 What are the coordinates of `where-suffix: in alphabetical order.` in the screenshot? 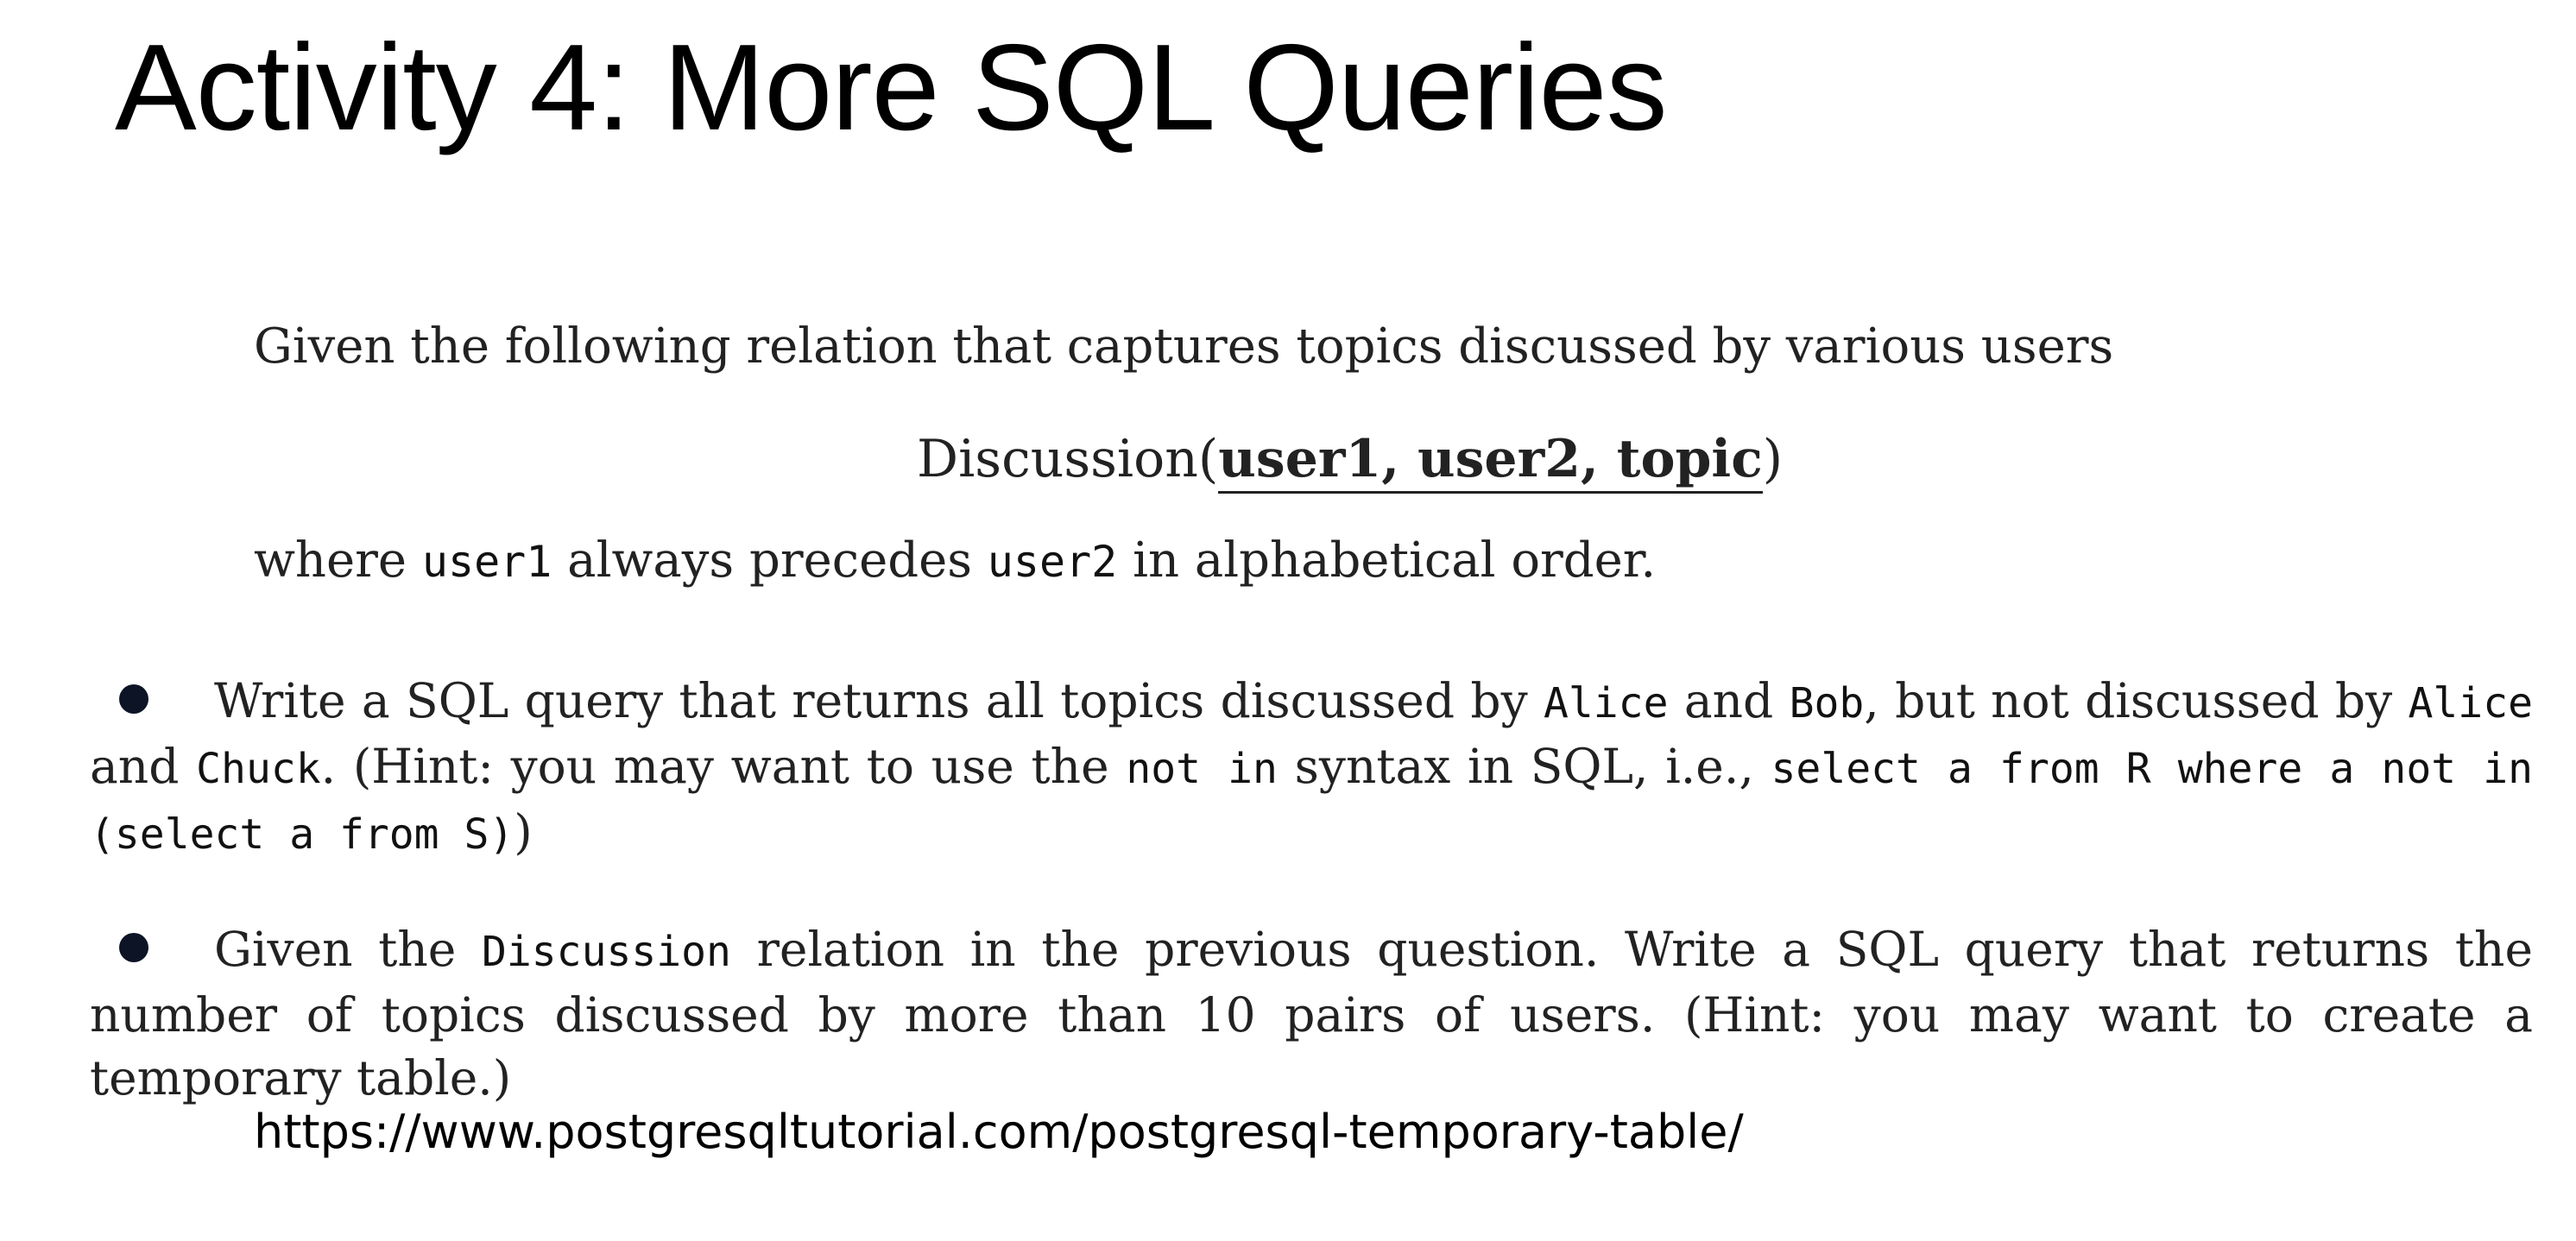 It's located at (1387, 560).